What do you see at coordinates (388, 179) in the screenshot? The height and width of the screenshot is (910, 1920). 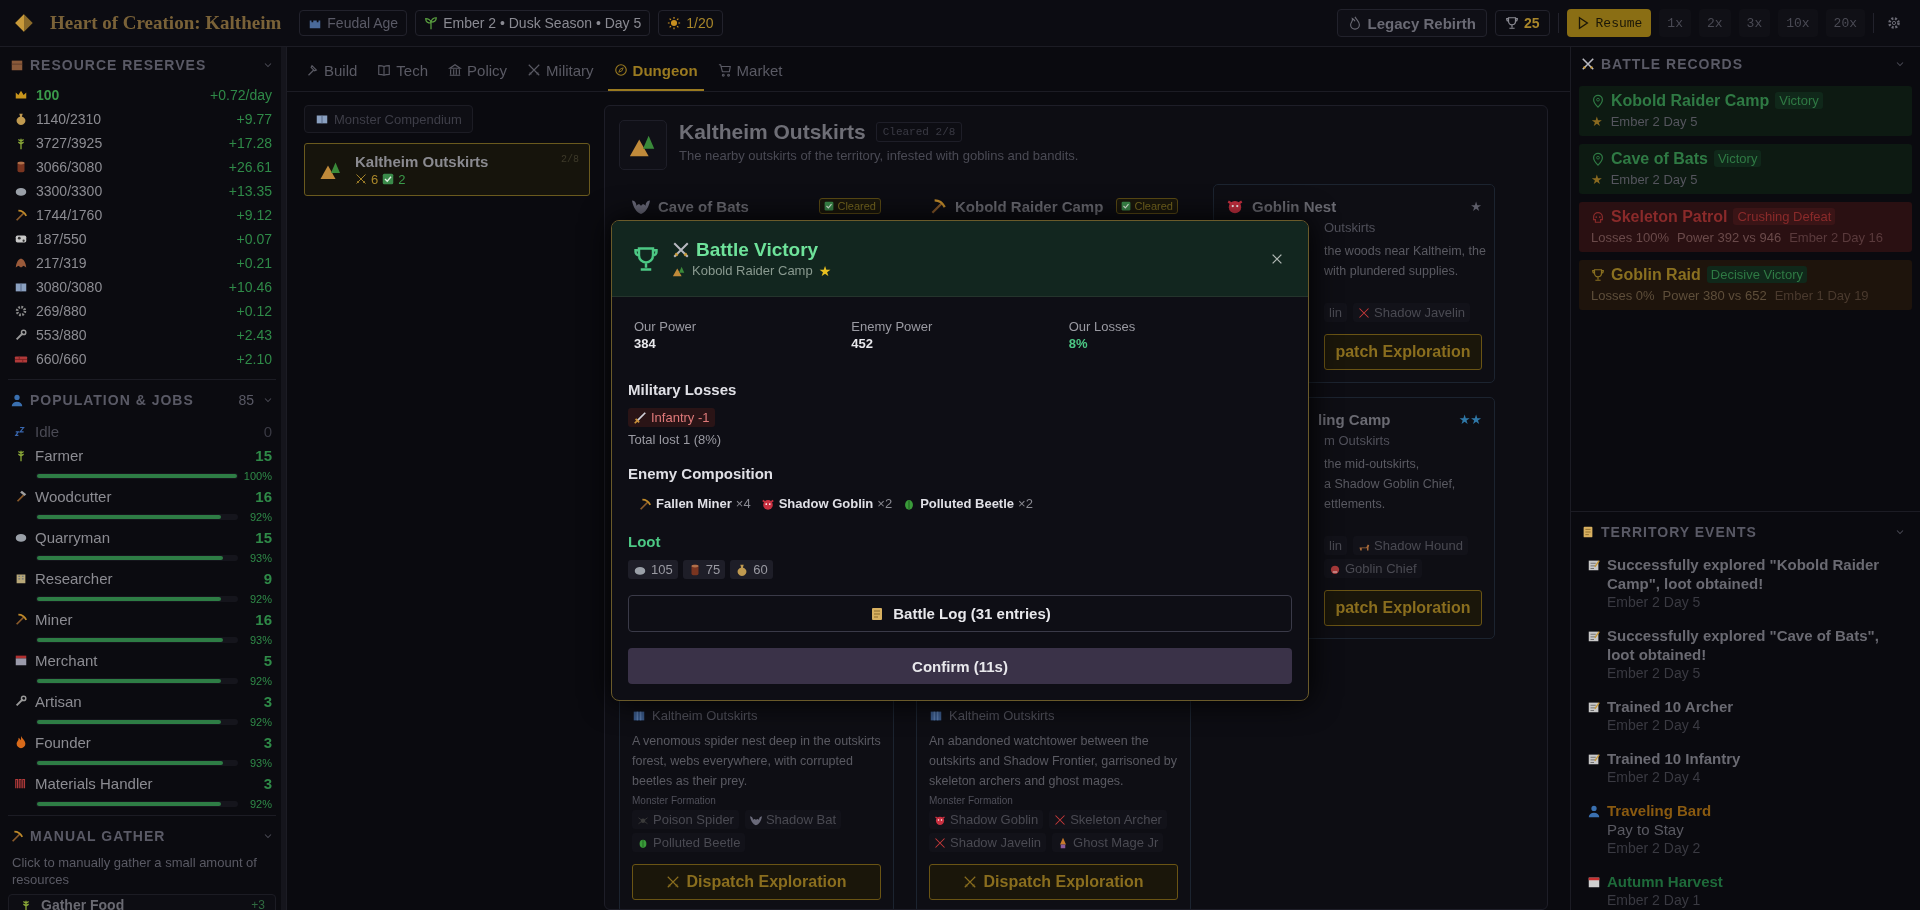 I see `checkbox-icon` at bounding box center [388, 179].